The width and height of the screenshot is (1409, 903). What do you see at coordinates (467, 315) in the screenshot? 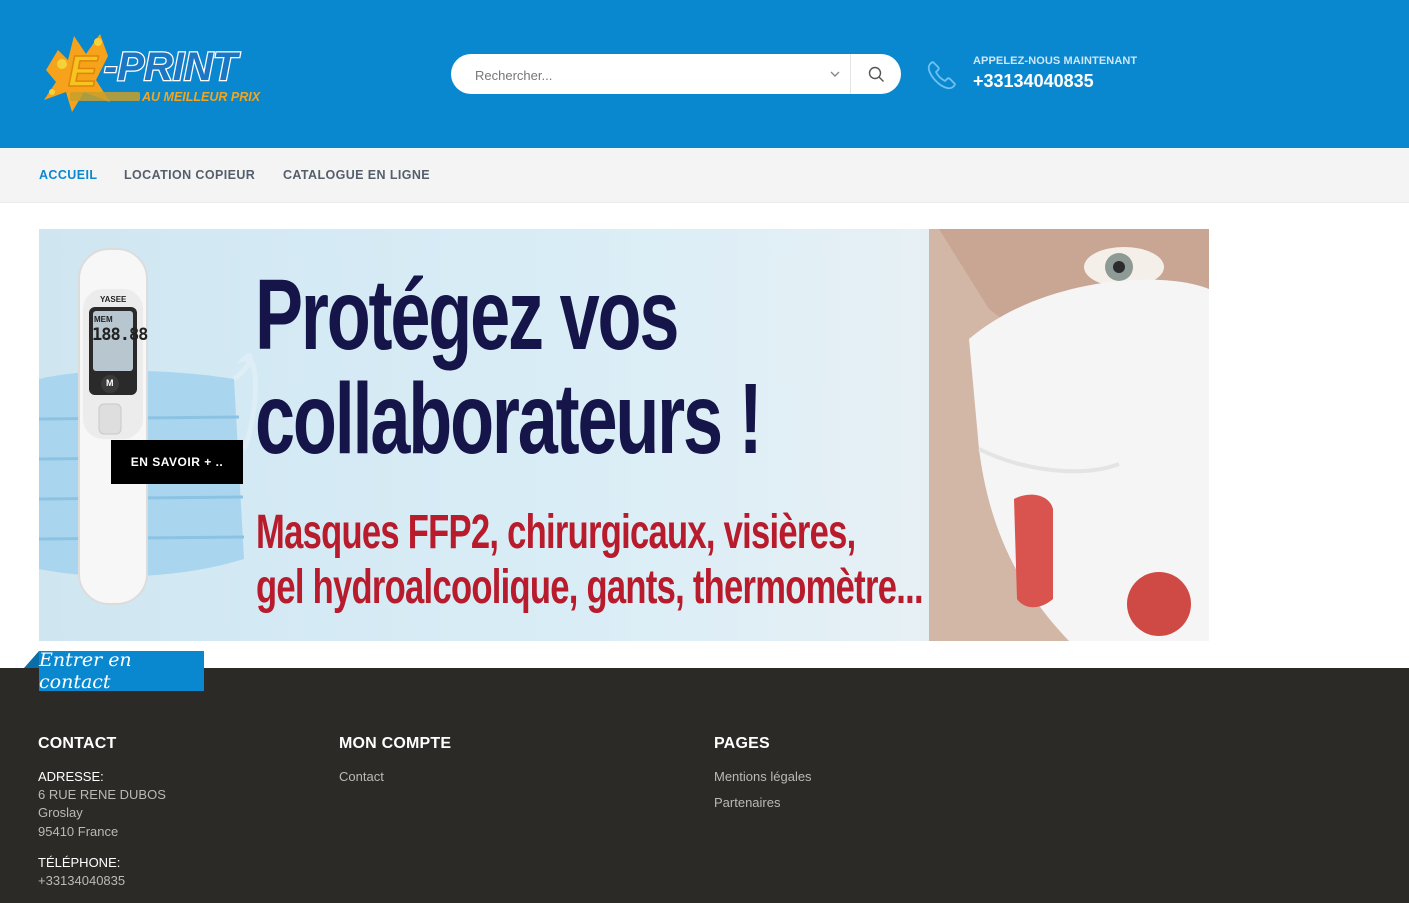
I see `banner-headline-line-1: Protégez vos` at bounding box center [467, 315].